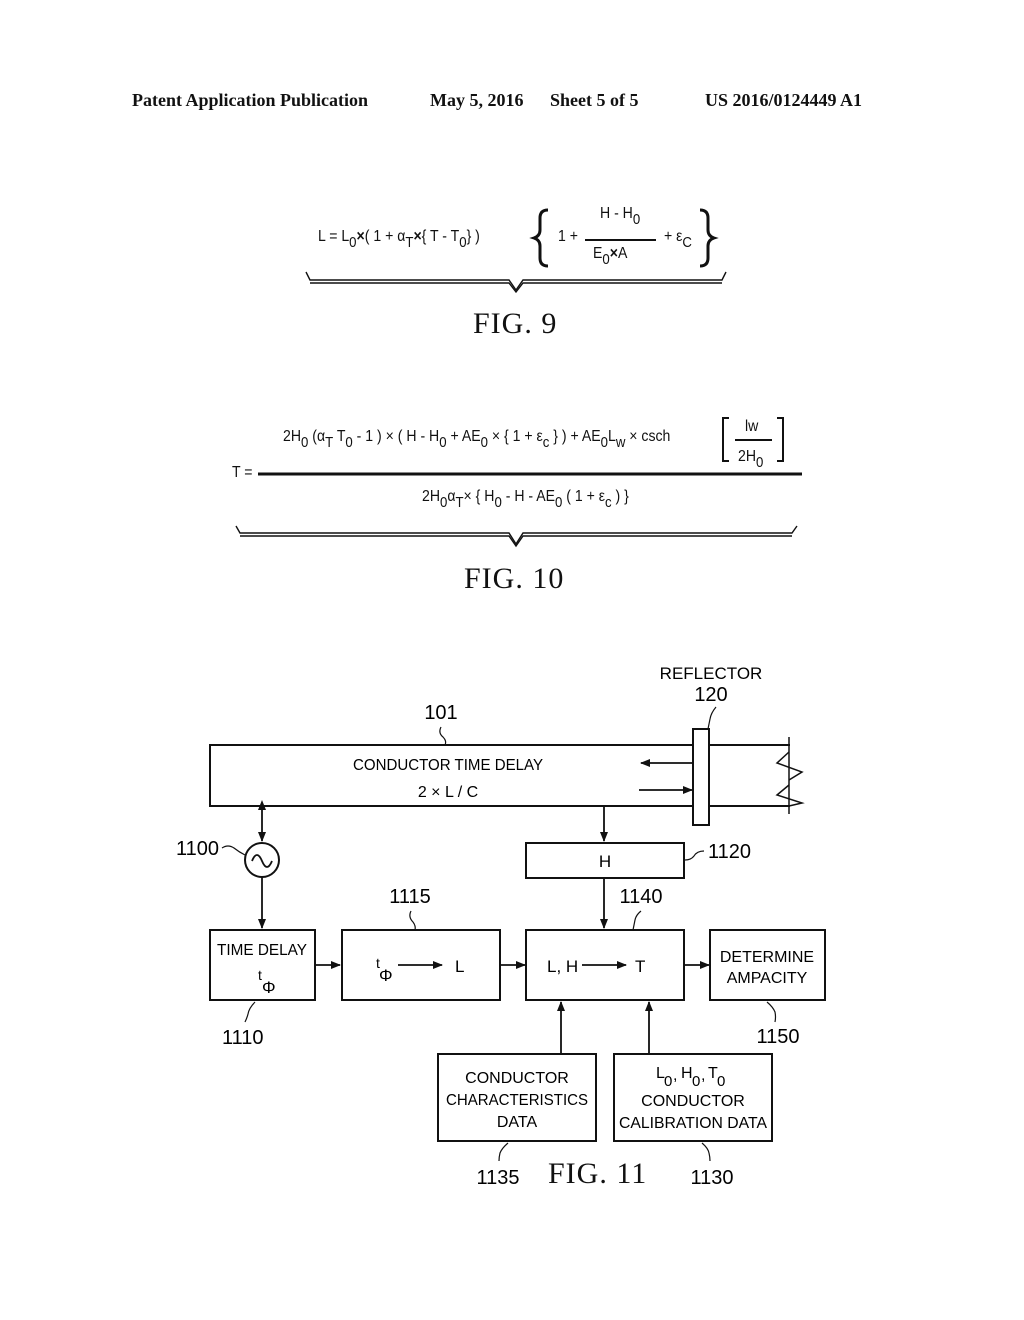  What do you see at coordinates (459, 966) in the screenshot?
I see `convert-to-L: L` at bounding box center [459, 966].